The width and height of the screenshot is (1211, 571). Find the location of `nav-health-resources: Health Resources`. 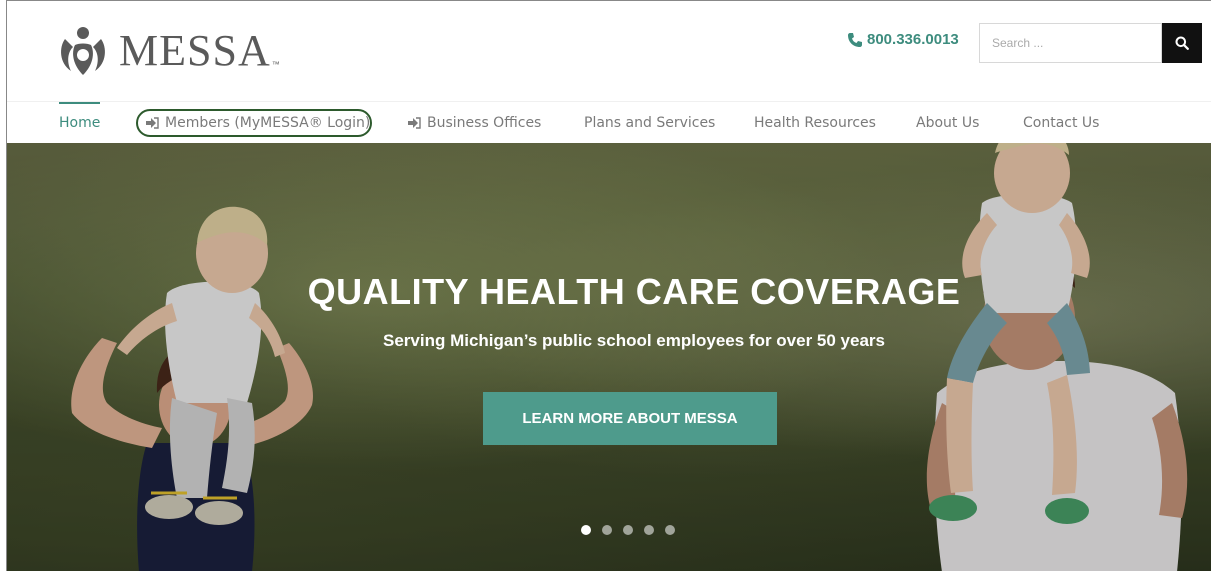

nav-health-resources: Health Resources is located at coordinates (815, 123).